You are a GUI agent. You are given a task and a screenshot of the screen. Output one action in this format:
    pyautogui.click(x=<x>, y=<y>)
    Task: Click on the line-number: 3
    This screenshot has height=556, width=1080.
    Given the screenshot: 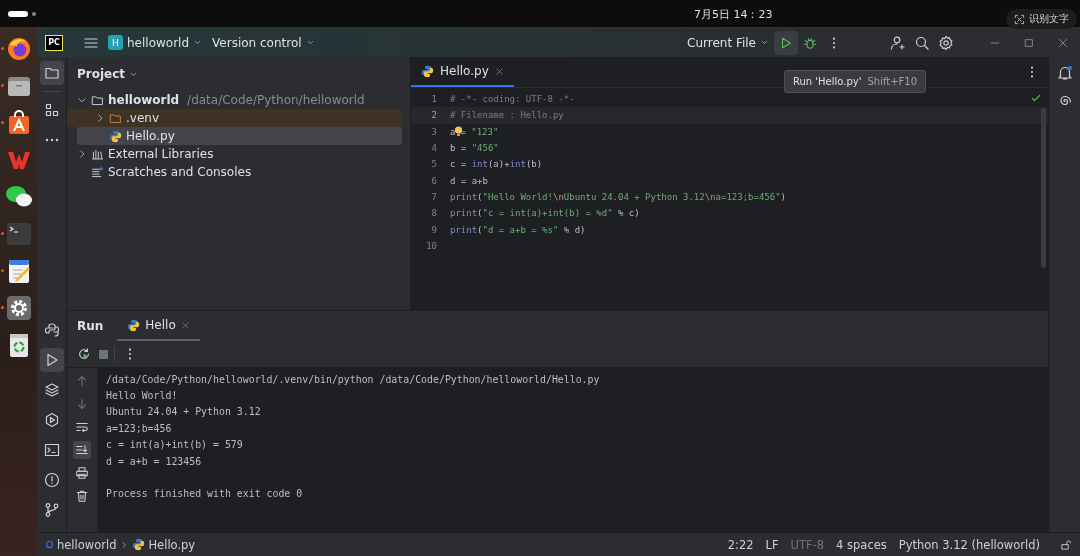 What is the action you would take?
    pyautogui.click(x=434, y=131)
    